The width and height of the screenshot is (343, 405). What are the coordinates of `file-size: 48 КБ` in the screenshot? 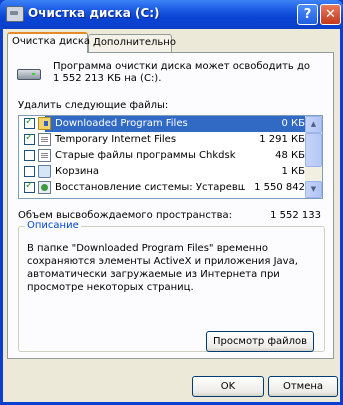 It's located at (290, 155).